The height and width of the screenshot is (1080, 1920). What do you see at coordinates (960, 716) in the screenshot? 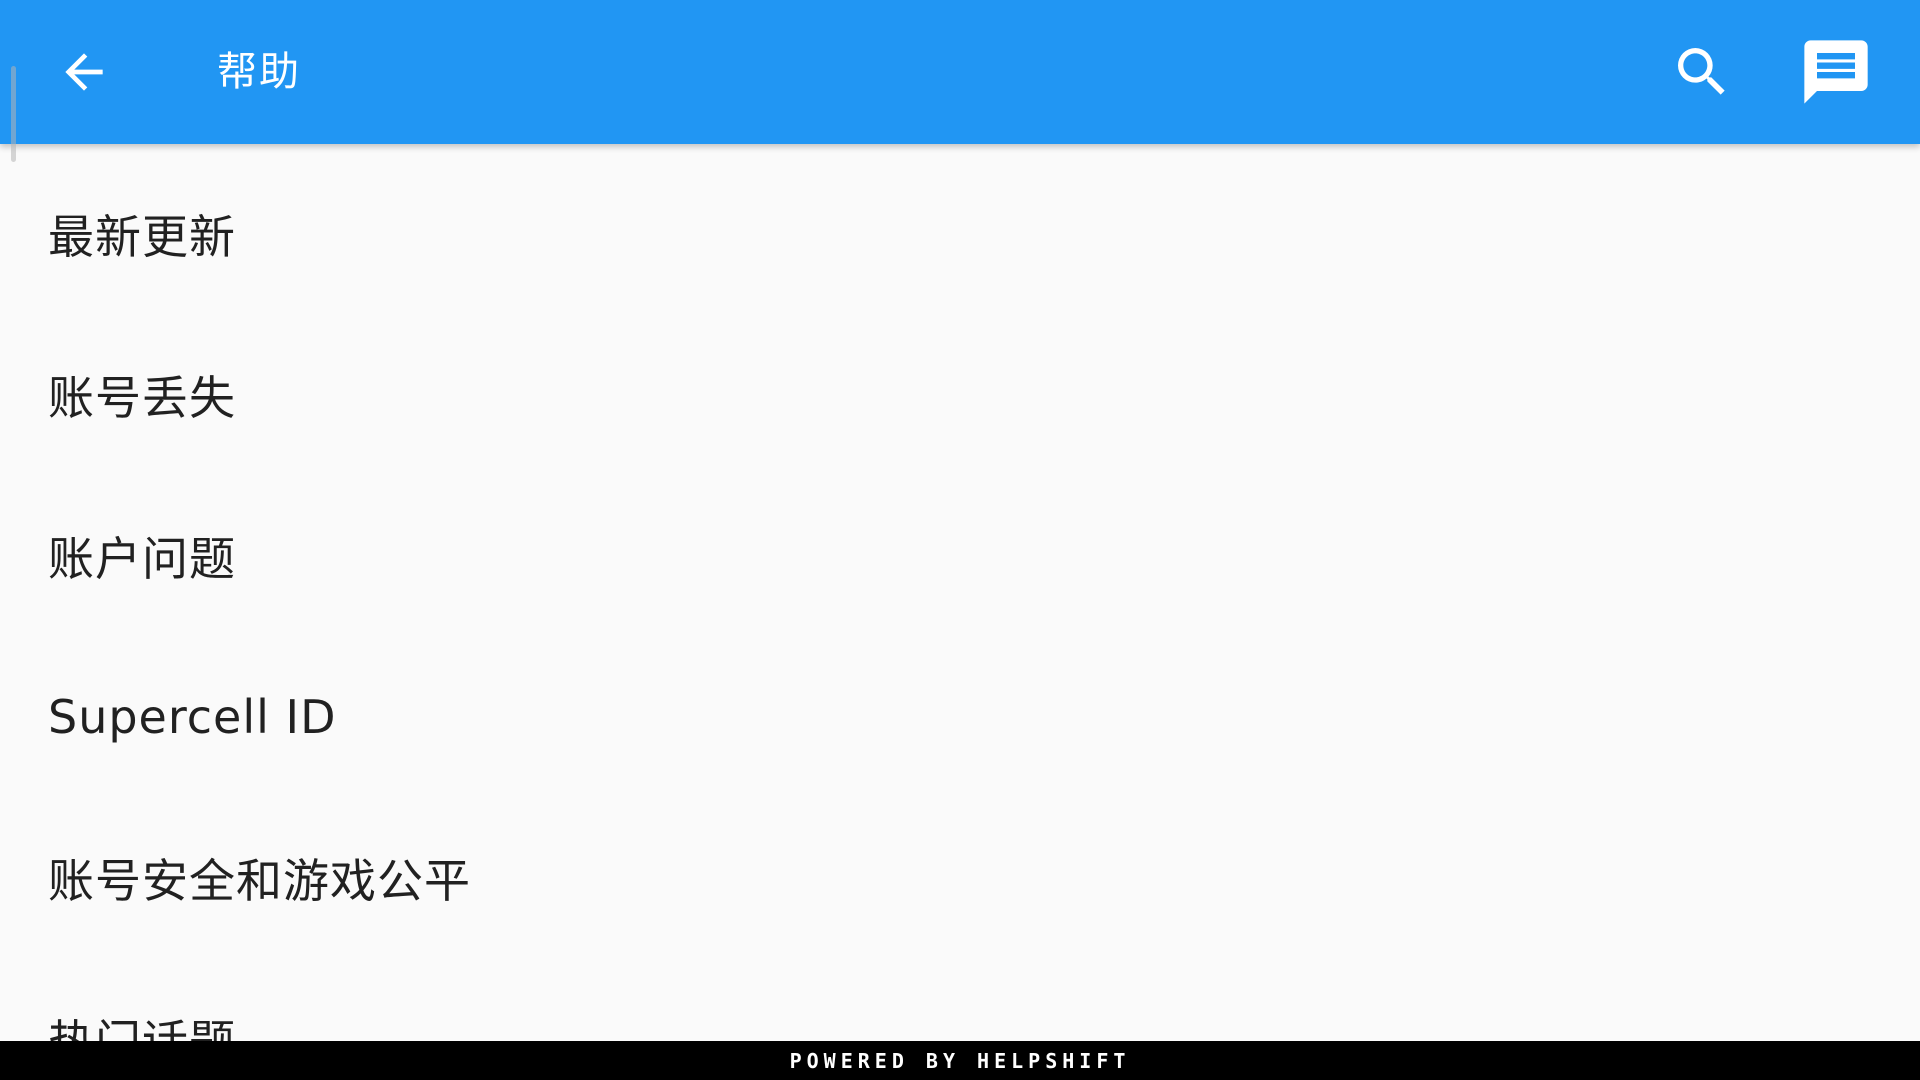
I see `list-item-supercell-id: Supercell ID` at bounding box center [960, 716].